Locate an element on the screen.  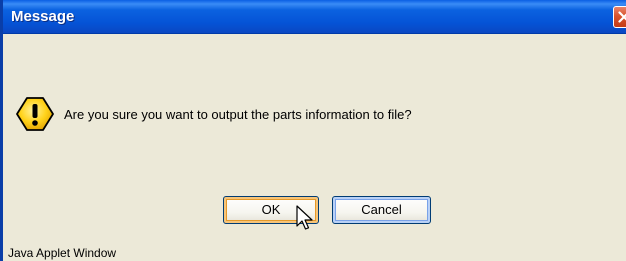
mouse-pointer-icon is located at coordinates (304, 217).